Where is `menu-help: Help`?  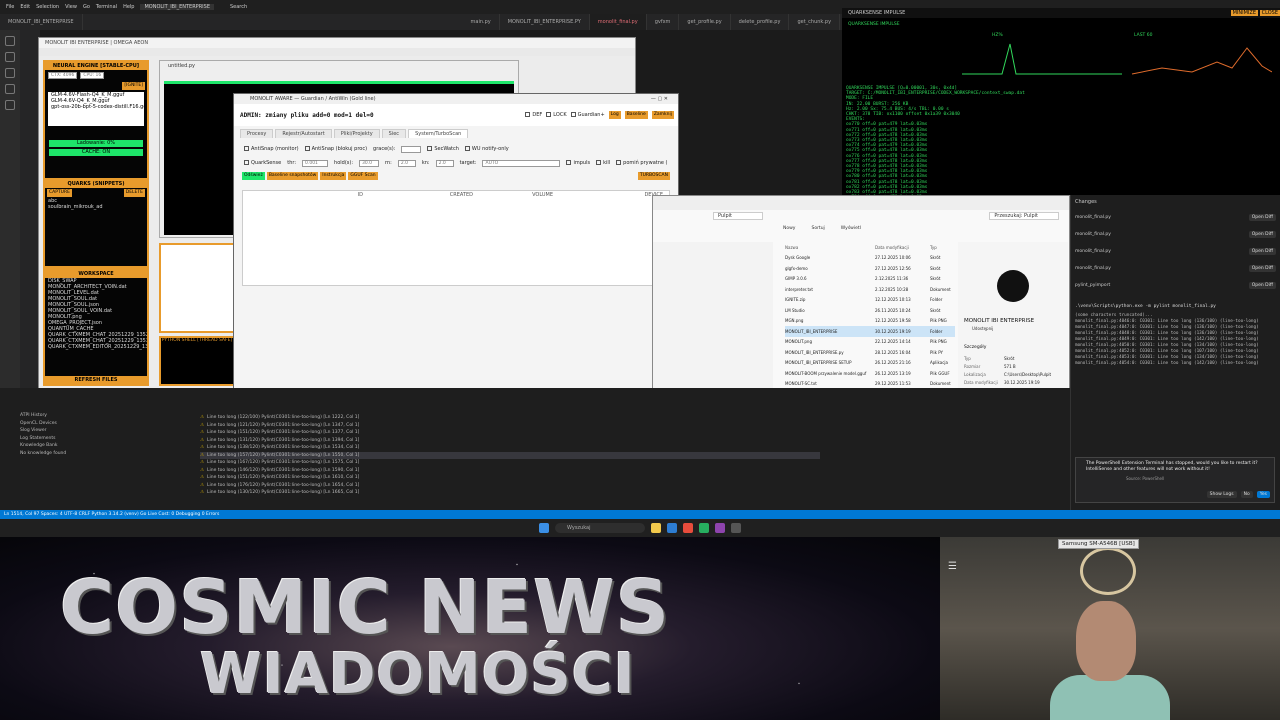
menu-help: Help is located at coordinates (128, 7).